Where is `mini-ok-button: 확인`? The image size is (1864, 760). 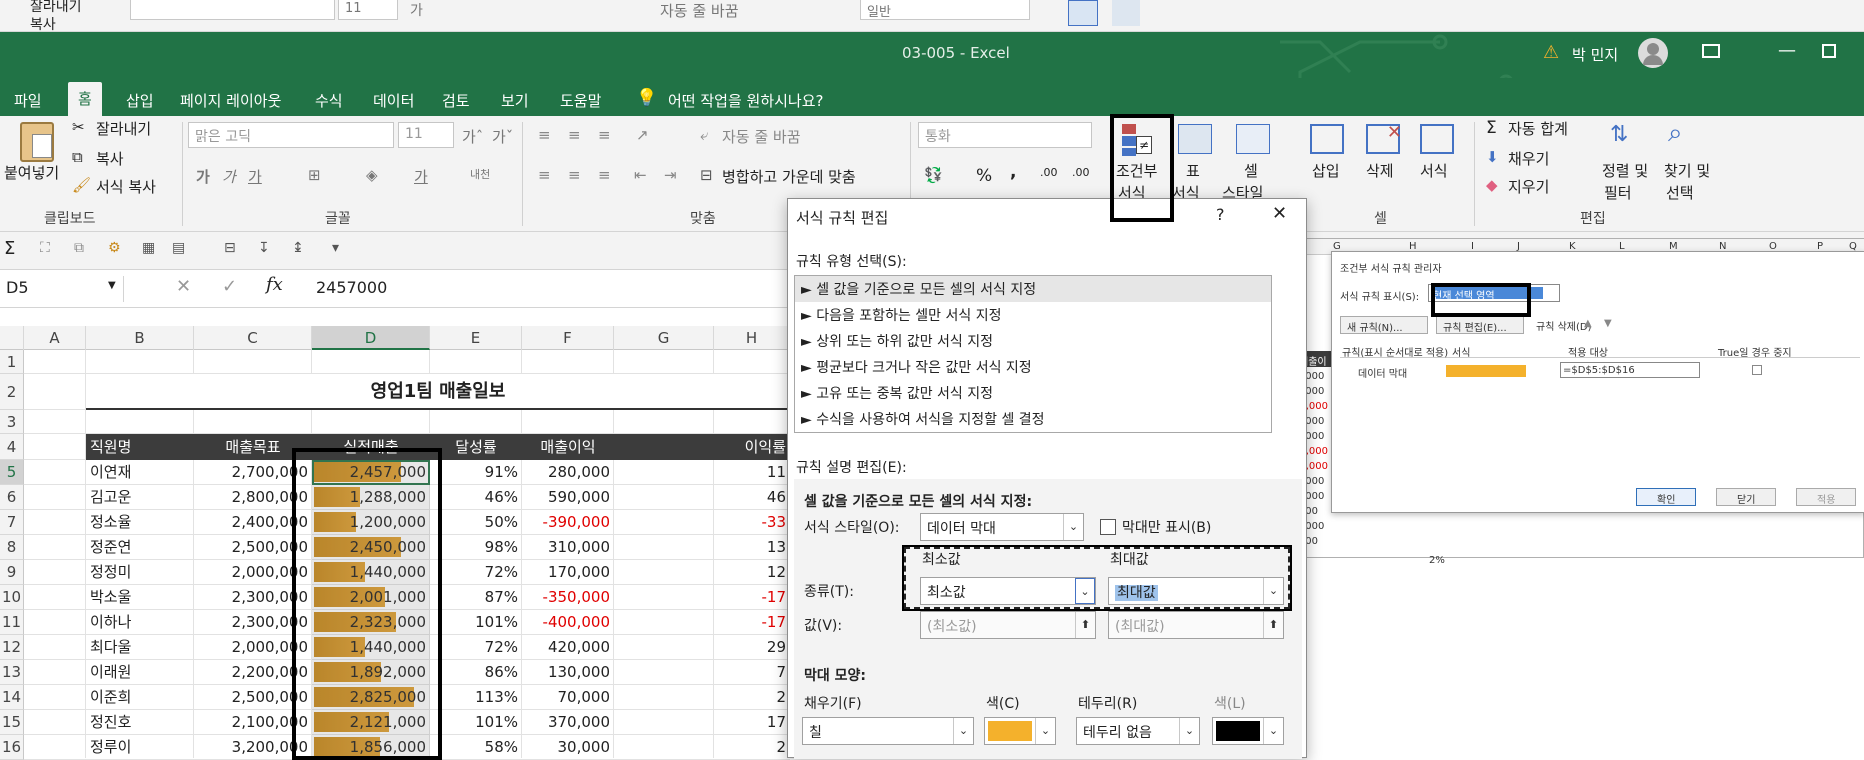
mini-ok-button: 확인 is located at coordinates (1666, 497).